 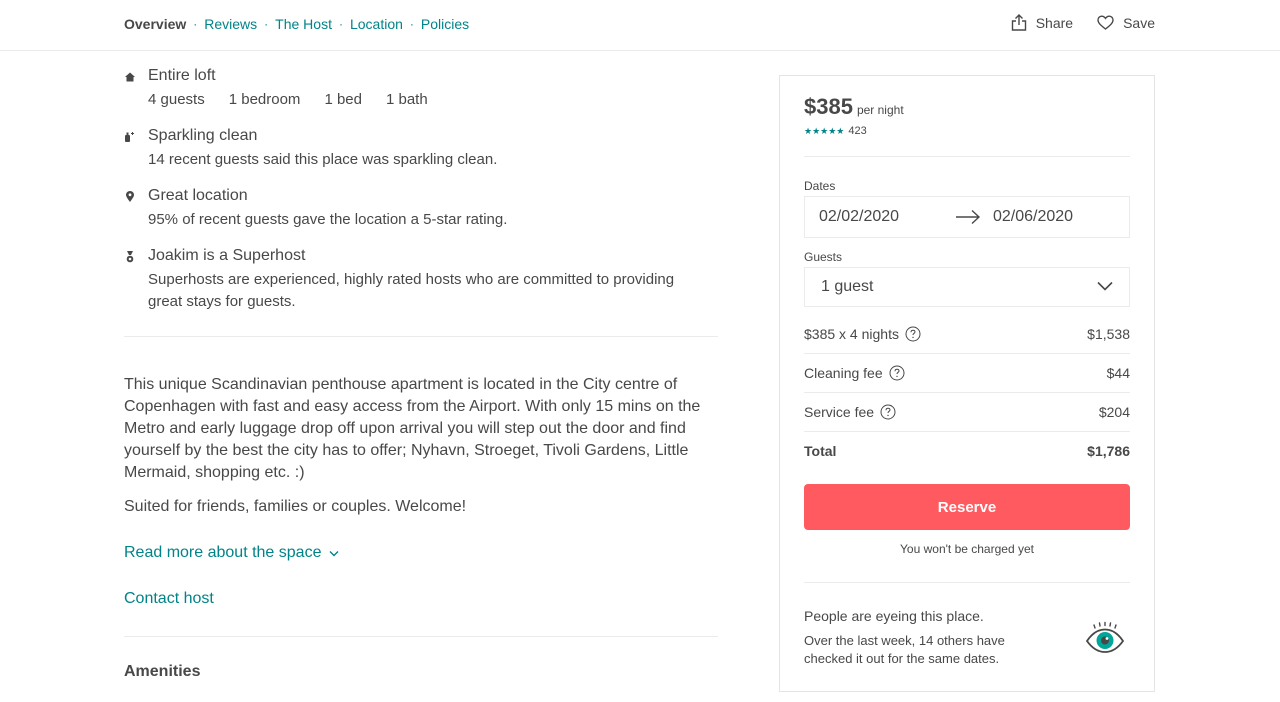 I want to click on spec-baths: 1 bath, so click(x=406, y=99).